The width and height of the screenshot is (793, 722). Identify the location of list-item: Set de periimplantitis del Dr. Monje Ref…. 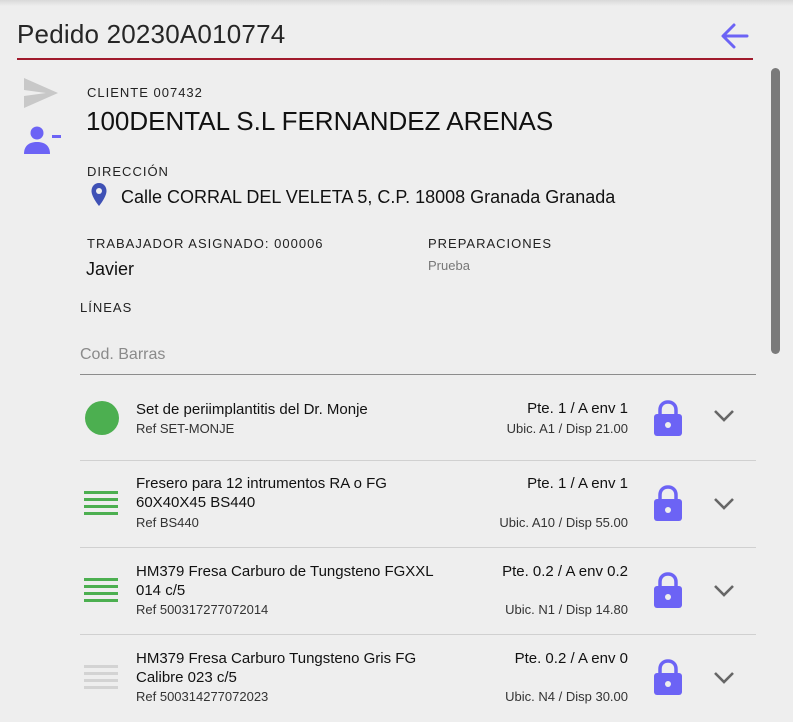
(418, 418).